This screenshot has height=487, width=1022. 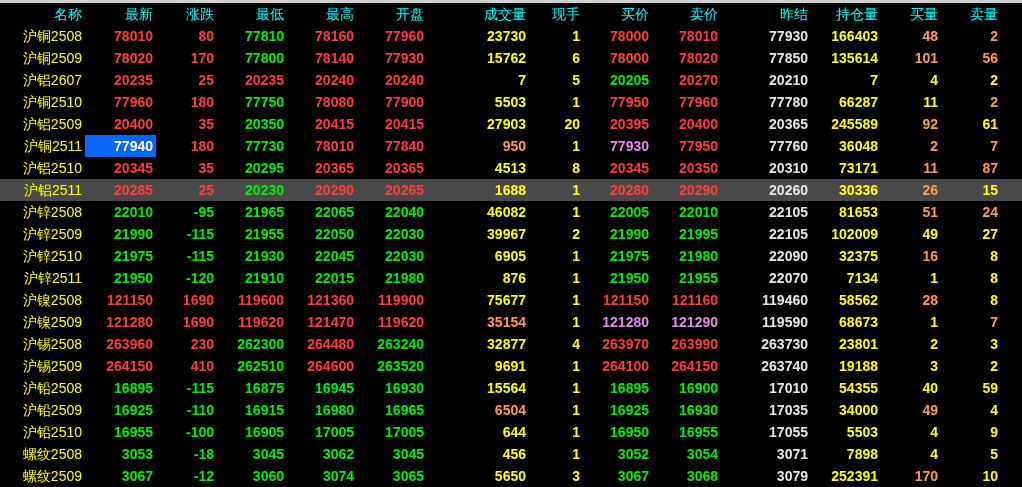 I want to click on column-header: 最新, so click(x=120, y=14).